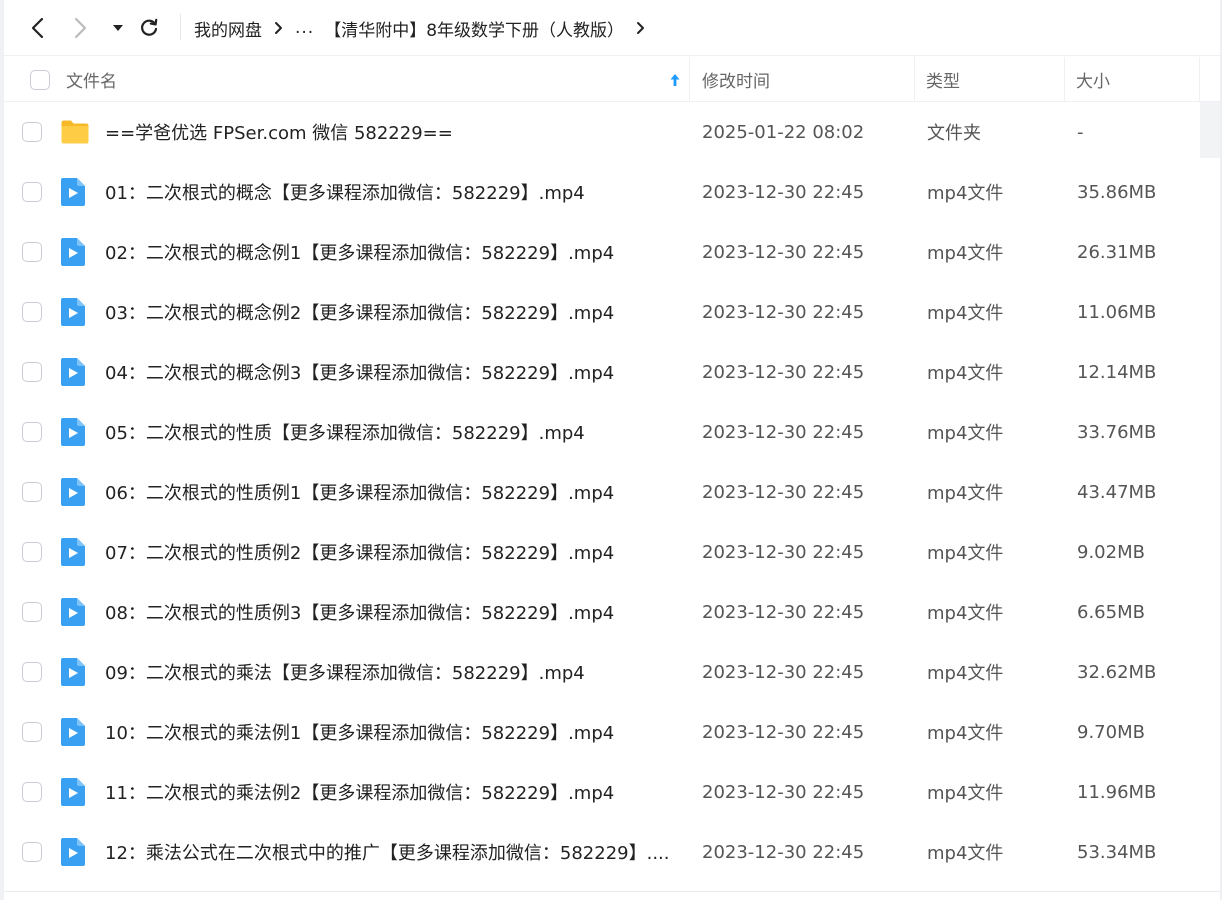  I want to click on file-name: 09：二次根式的乘法【更多课程添加微信：582229】.mp4, so click(345, 672).